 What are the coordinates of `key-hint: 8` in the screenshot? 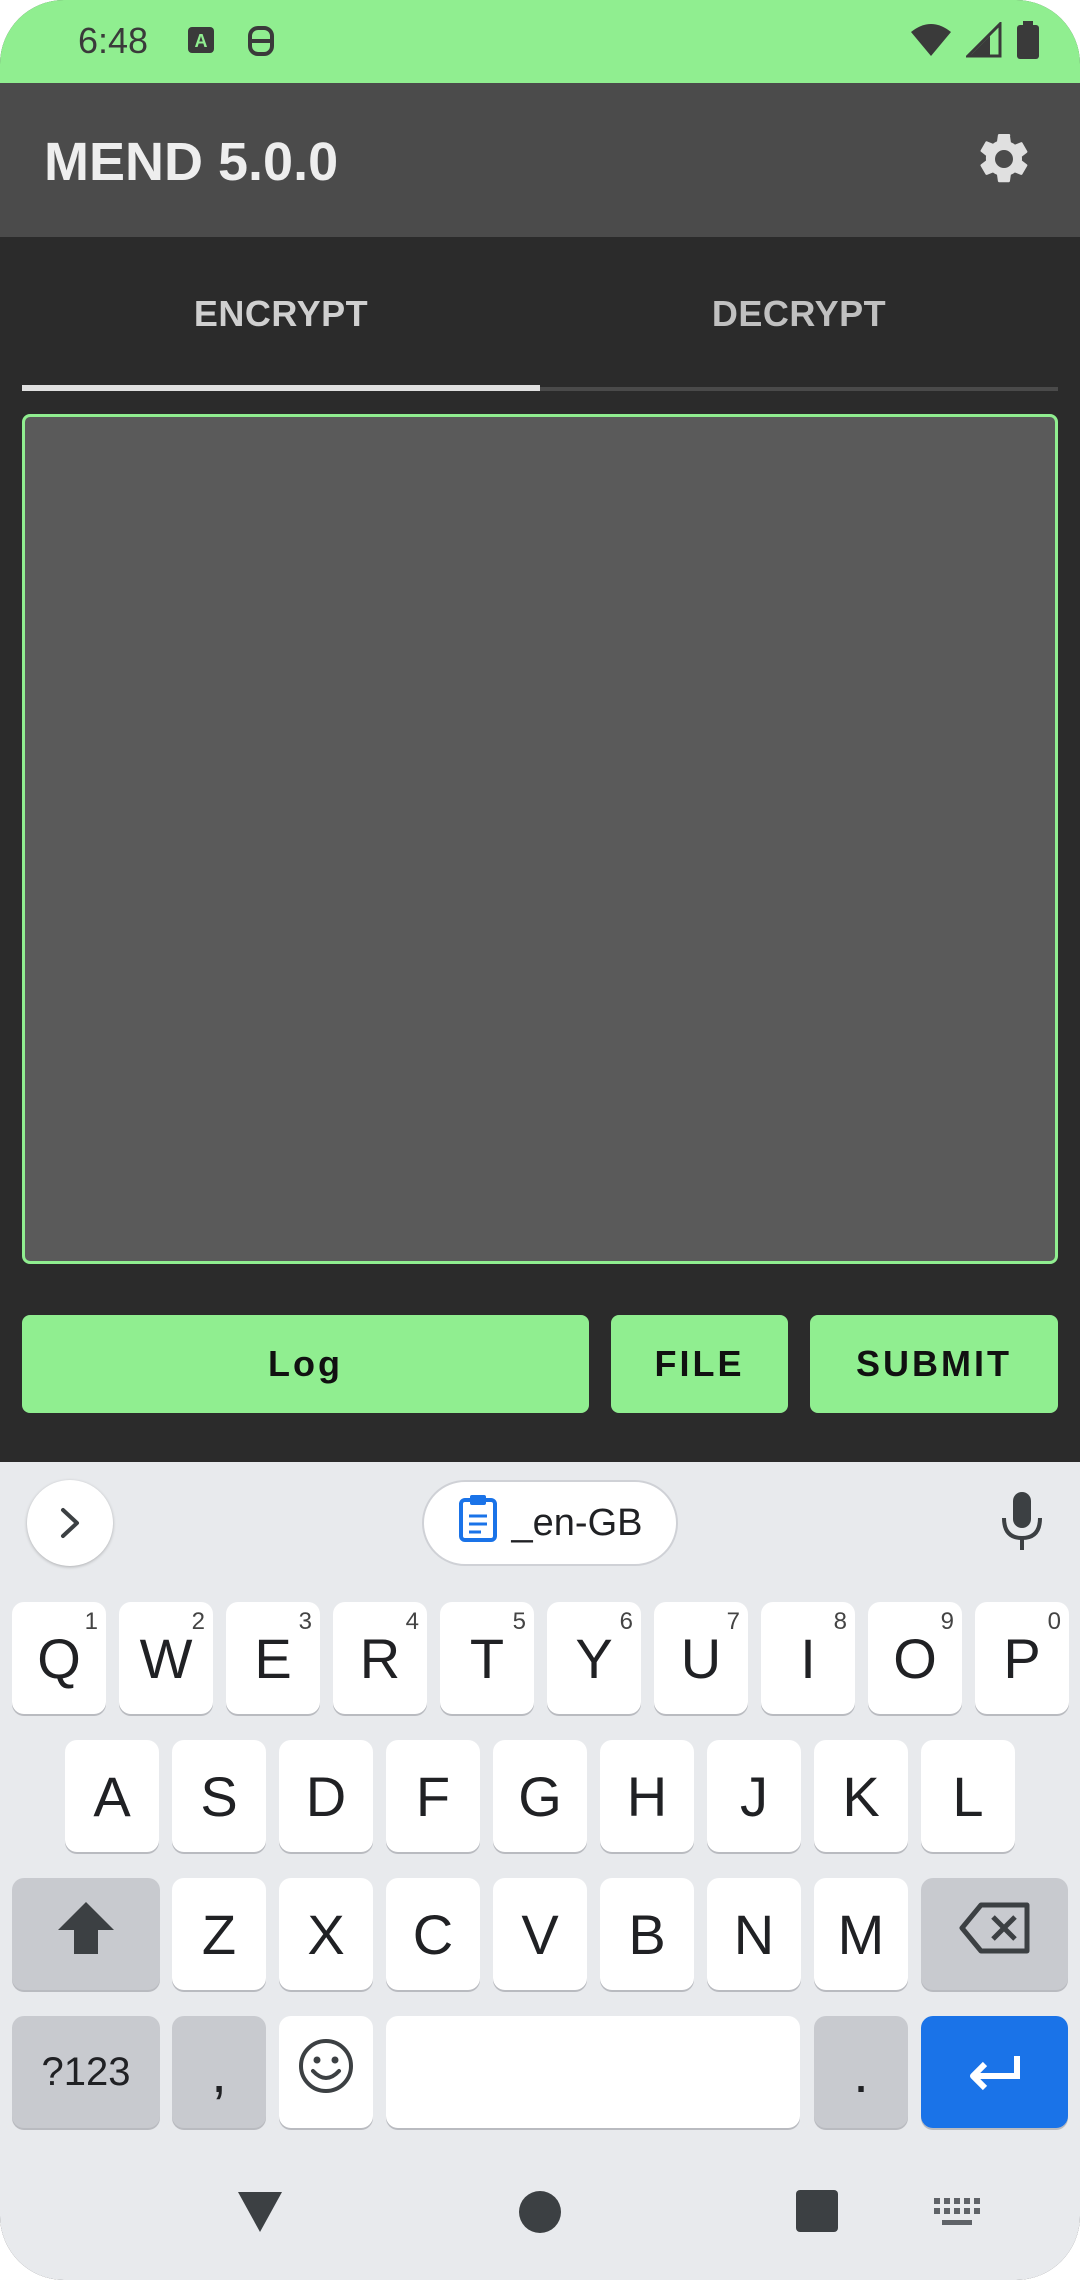 It's located at (840, 1621).